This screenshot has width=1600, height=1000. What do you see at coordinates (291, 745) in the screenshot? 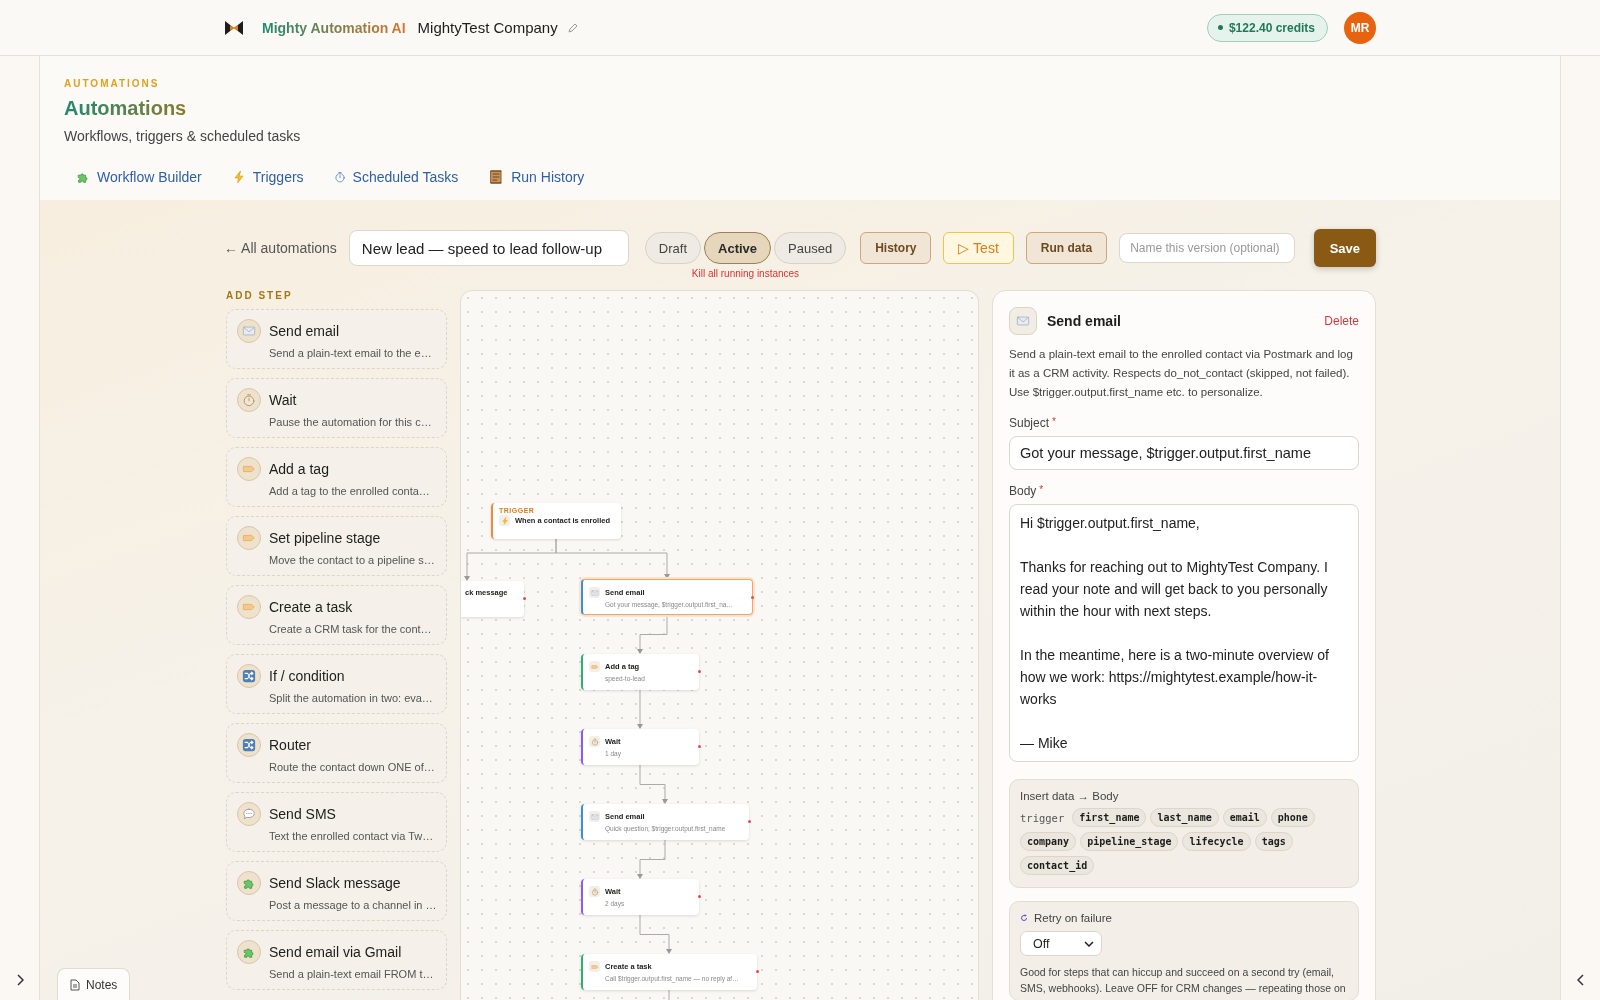
I see `step-title: Router` at bounding box center [291, 745].